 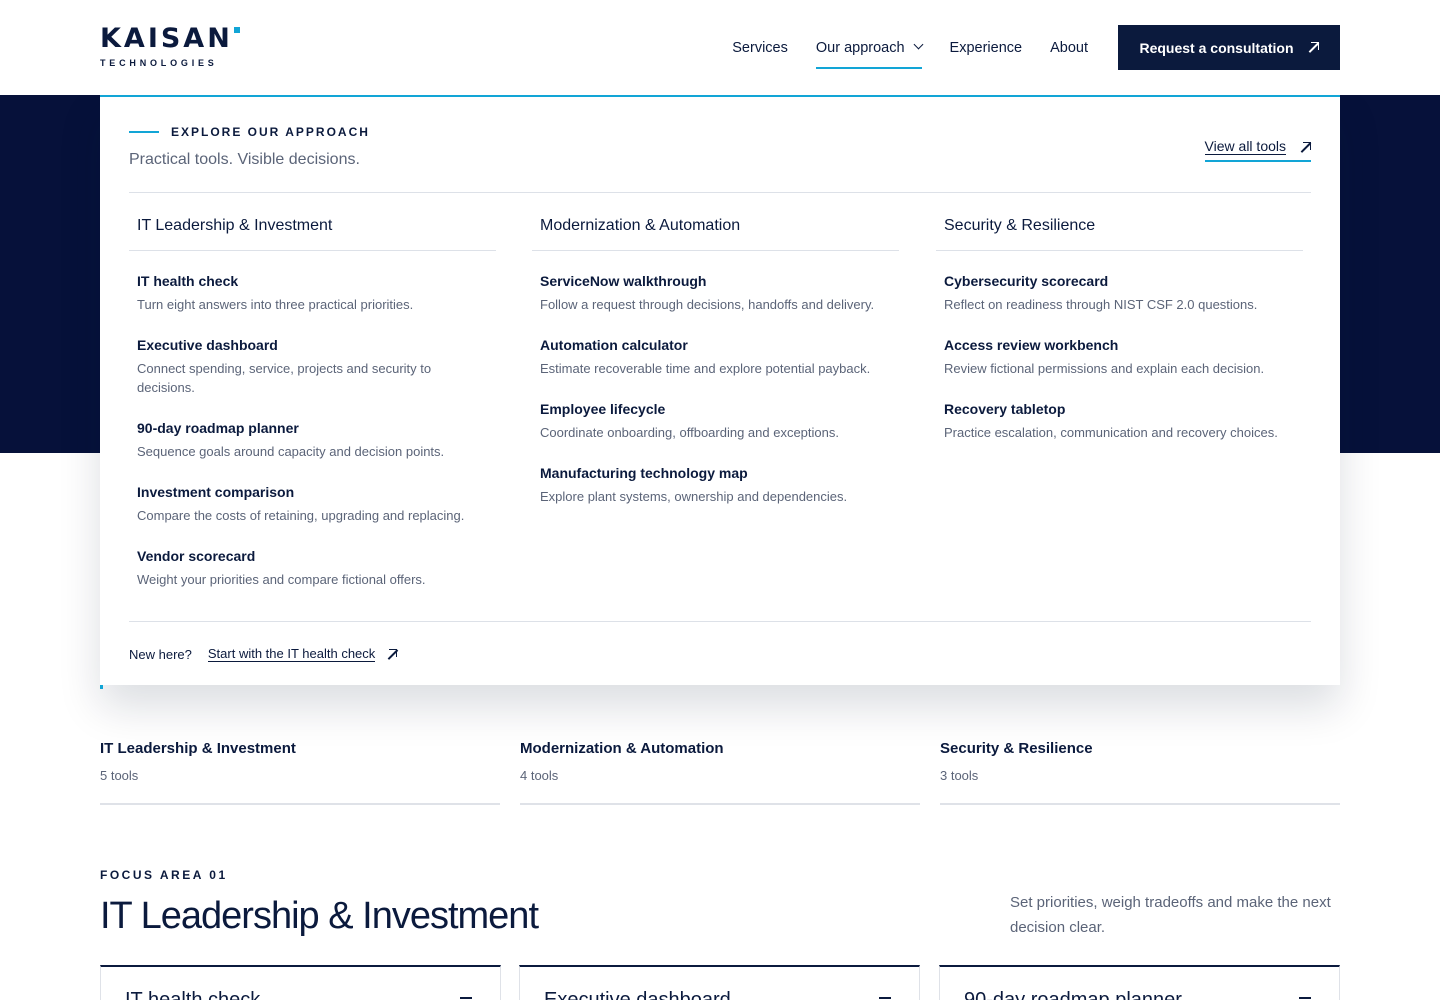 I want to click on request-consultation-button: Request a consultation, so click(x=1229, y=47).